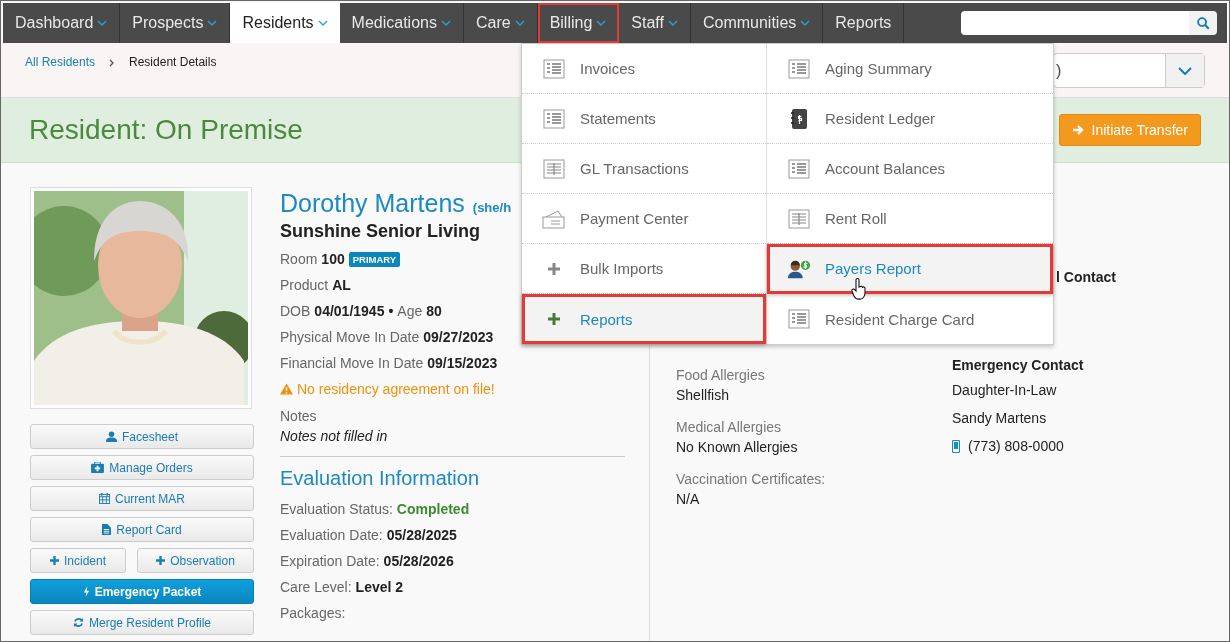 The height and width of the screenshot is (642, 1230). Describe the element at coordinates (1075, 23) in the screenshot. I see `search-field` at that location.